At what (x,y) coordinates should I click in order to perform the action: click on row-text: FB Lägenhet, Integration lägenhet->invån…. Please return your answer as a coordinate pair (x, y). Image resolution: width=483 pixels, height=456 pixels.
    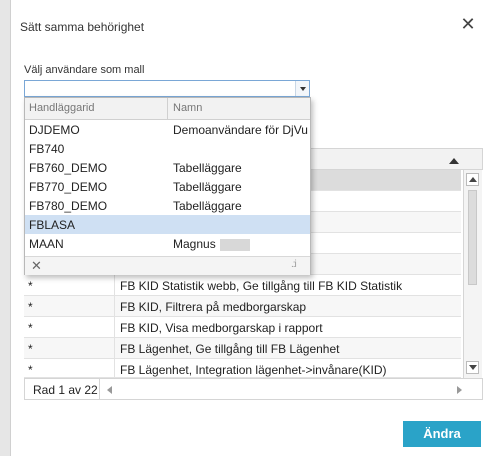
    Looking at the image, I should click on (253, 370).